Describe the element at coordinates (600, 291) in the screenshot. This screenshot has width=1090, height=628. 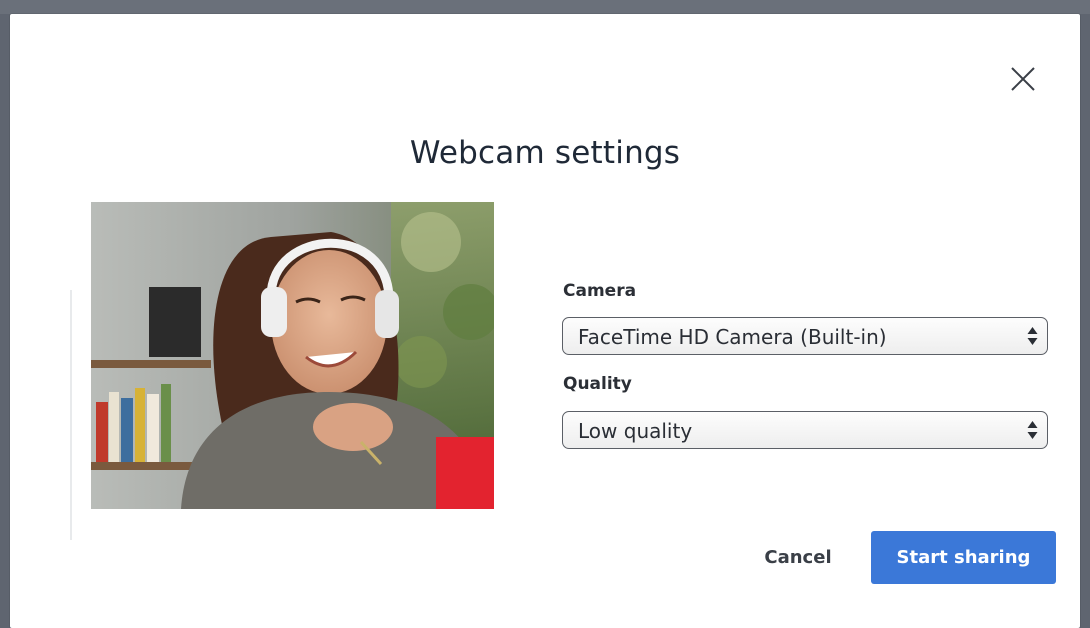
I see `camera-label: Camera` at that location.